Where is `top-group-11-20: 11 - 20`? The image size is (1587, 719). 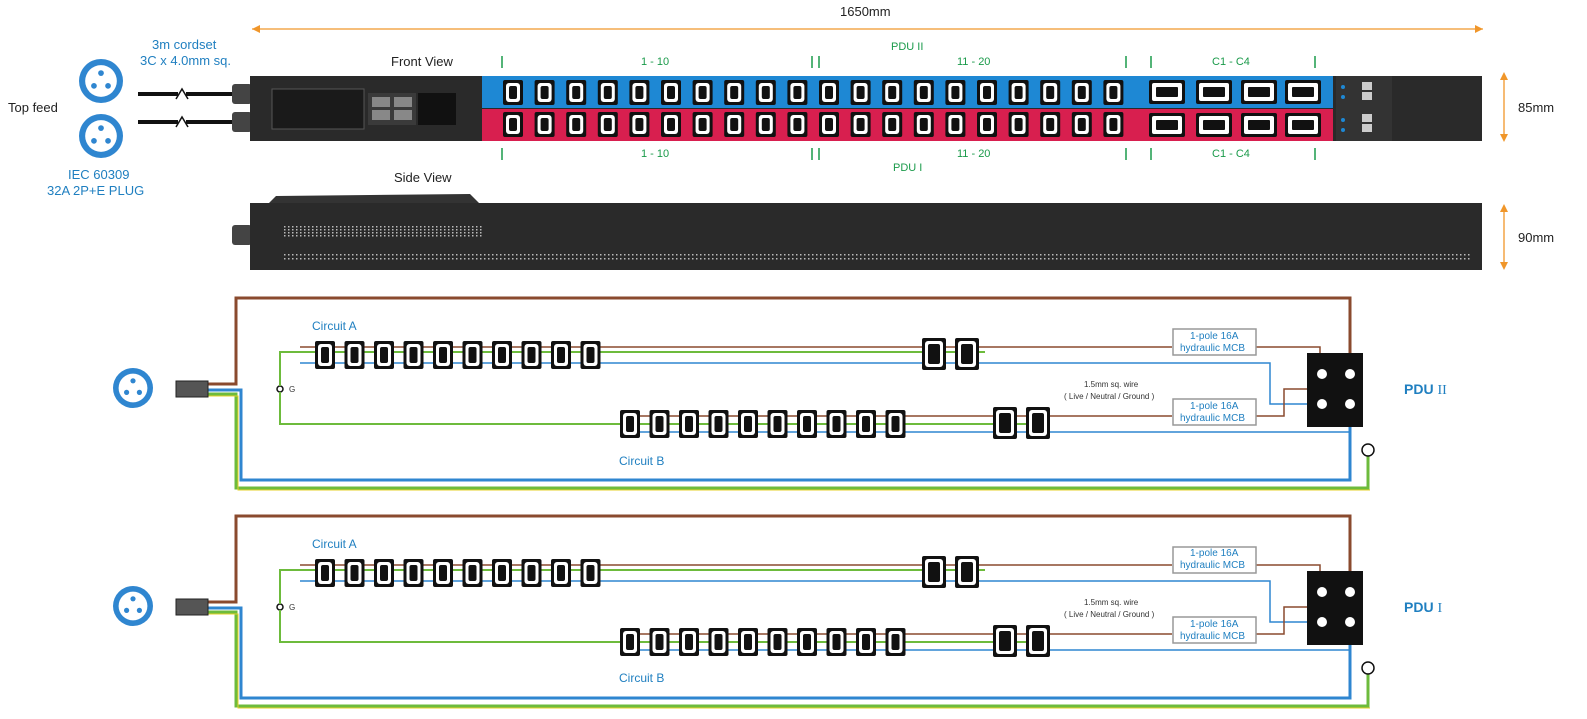 top-group-11-20: 11 - 20 is located at coordinates (974, 62).